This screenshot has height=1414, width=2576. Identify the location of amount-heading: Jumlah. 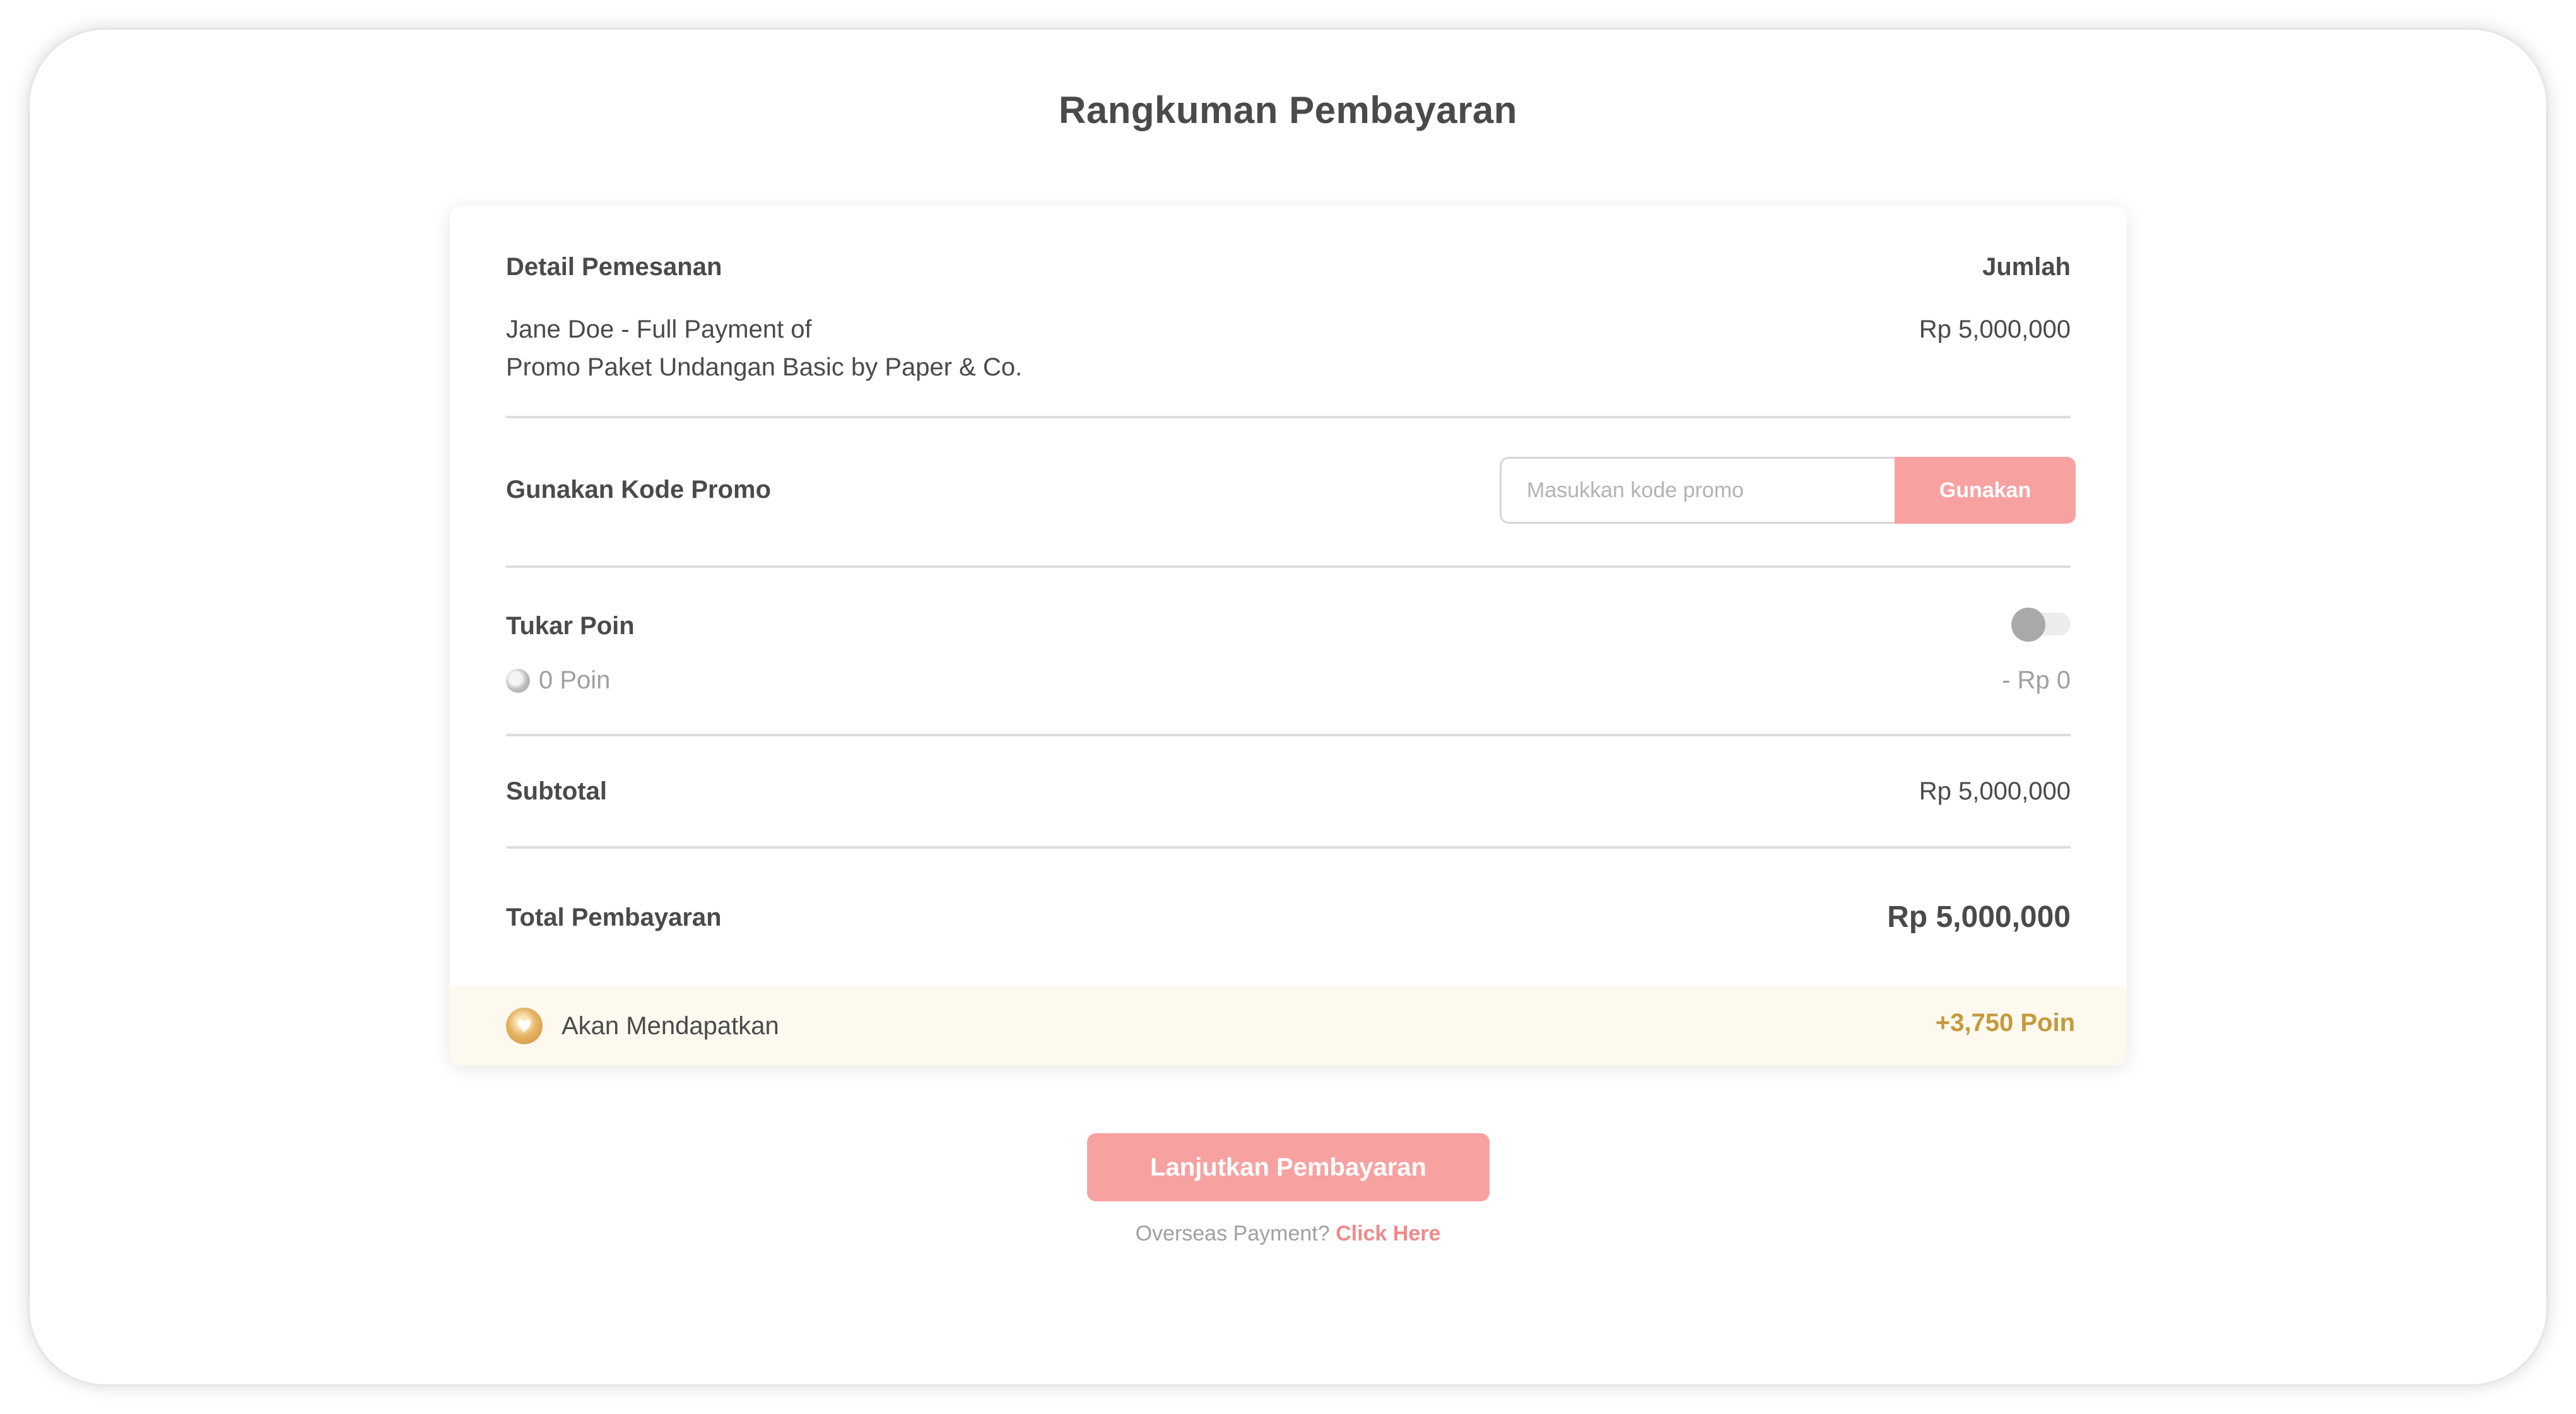
(2026, 267).